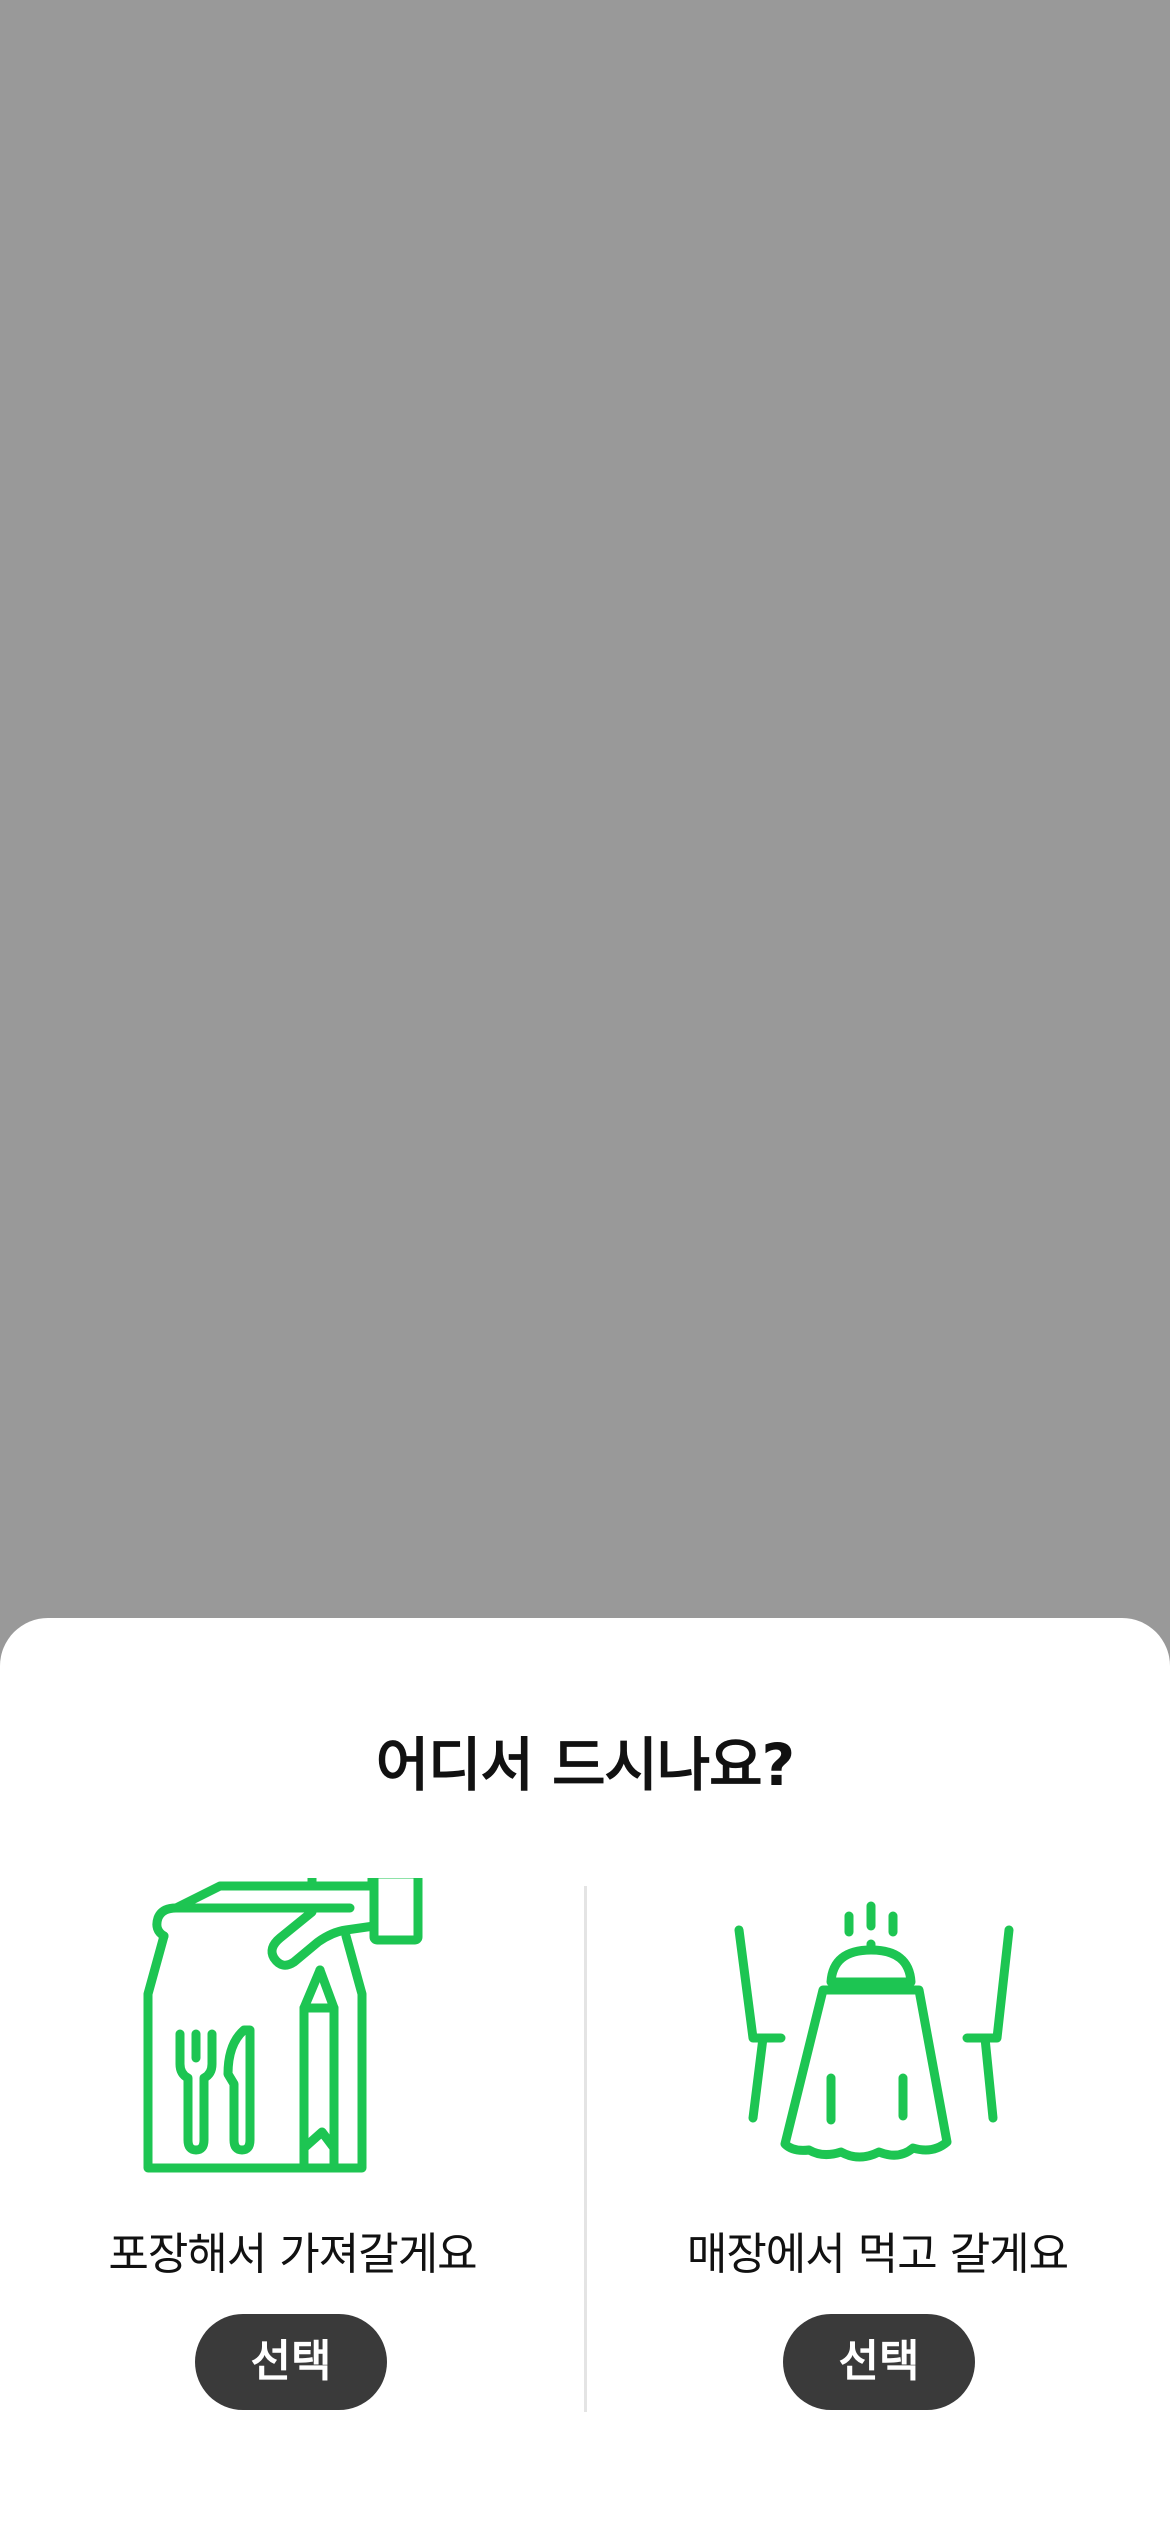  Describe the element at coordinates (292, 2254) in the screenshot. I see `takeout-option-label: 포장해서 가져갈게요` at that location.